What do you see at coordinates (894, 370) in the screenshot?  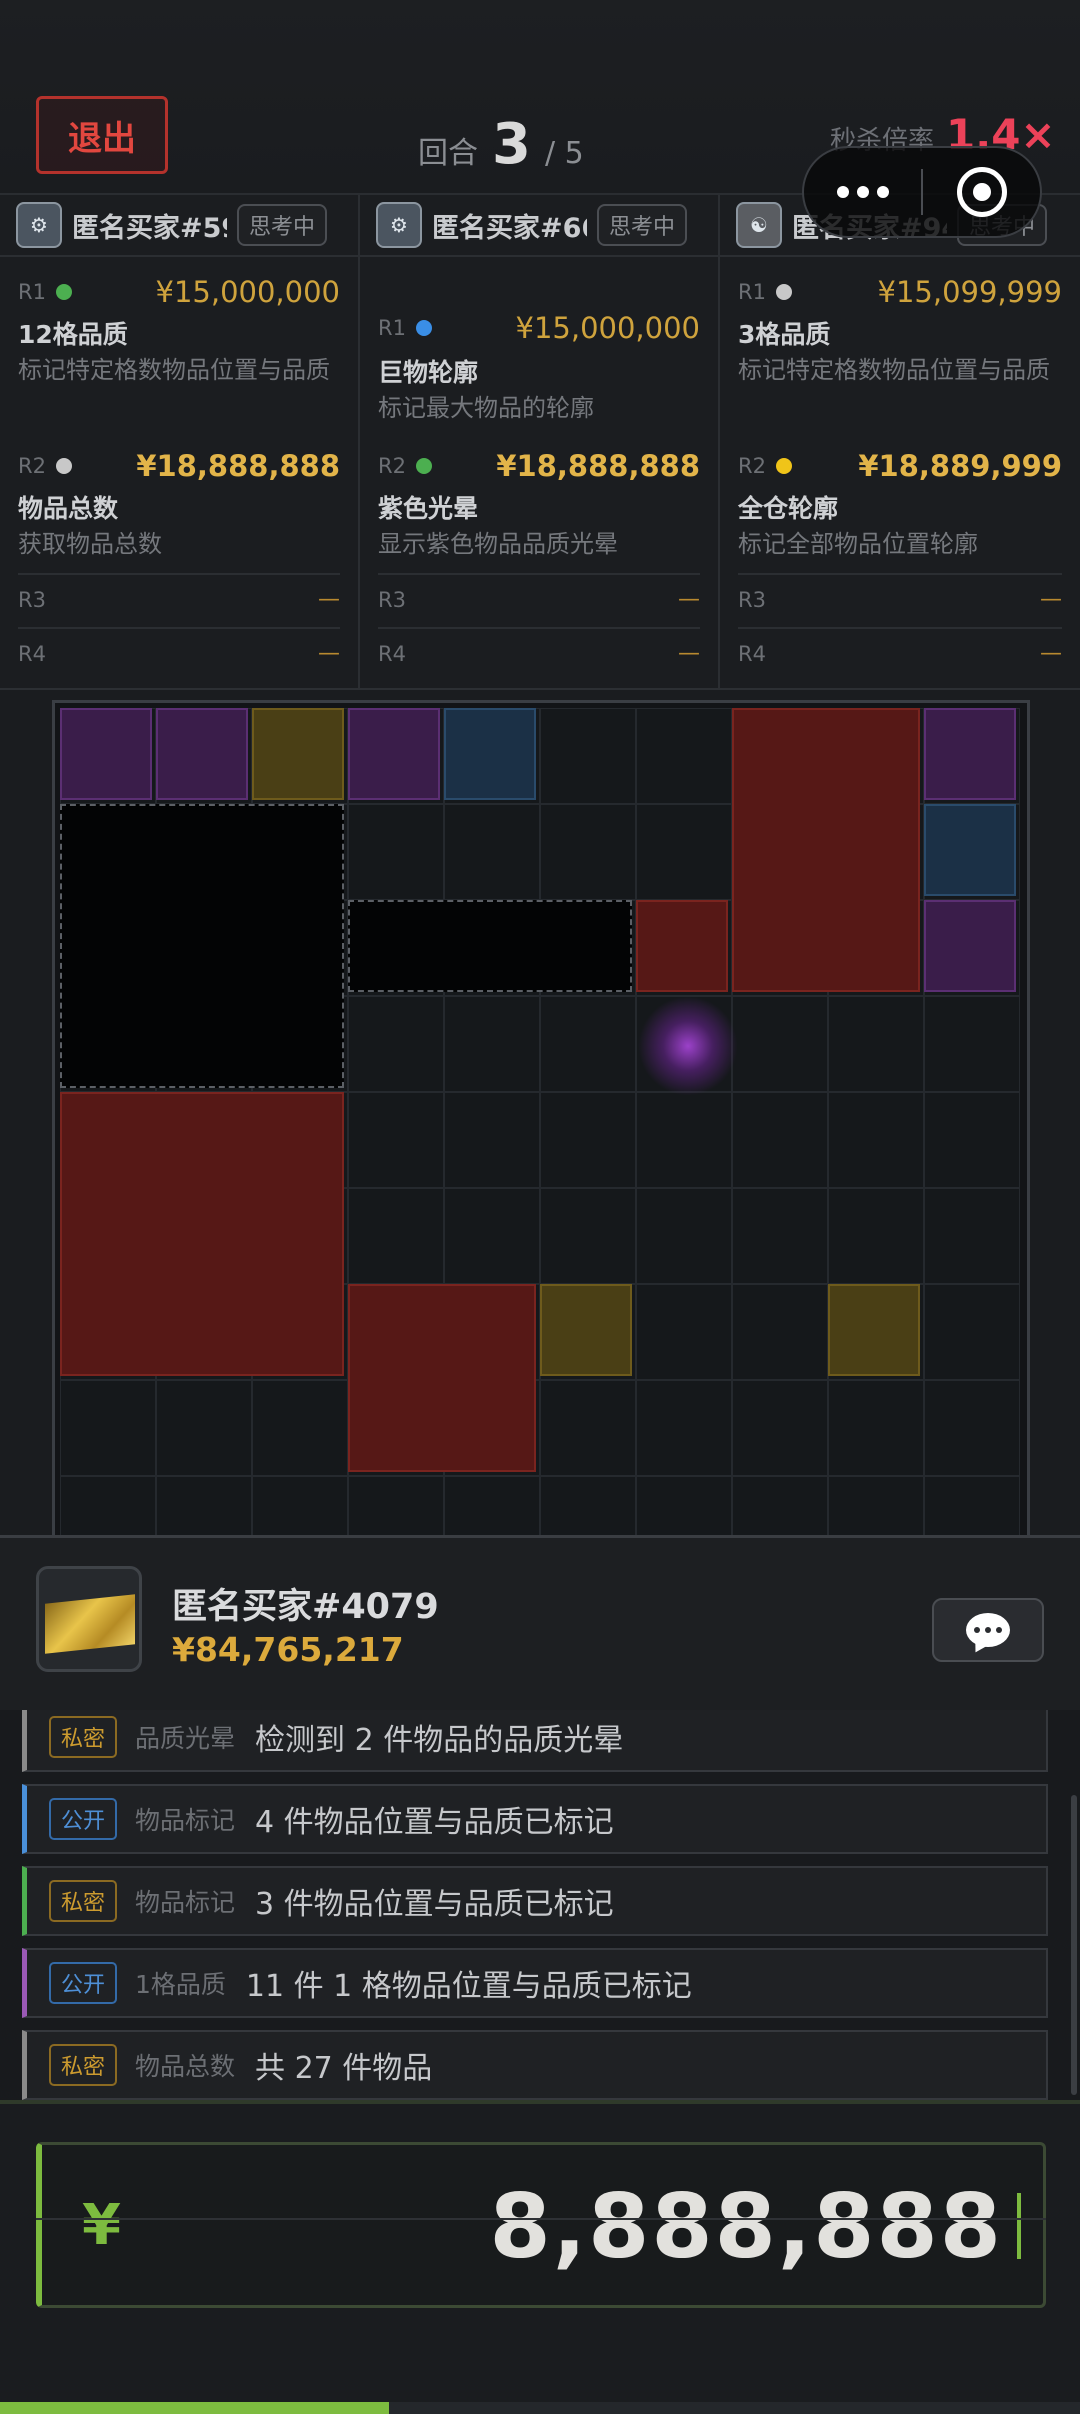 I see `clue-desc: 标记特定格数物品位置与品质` at bounding box center [894, 370].